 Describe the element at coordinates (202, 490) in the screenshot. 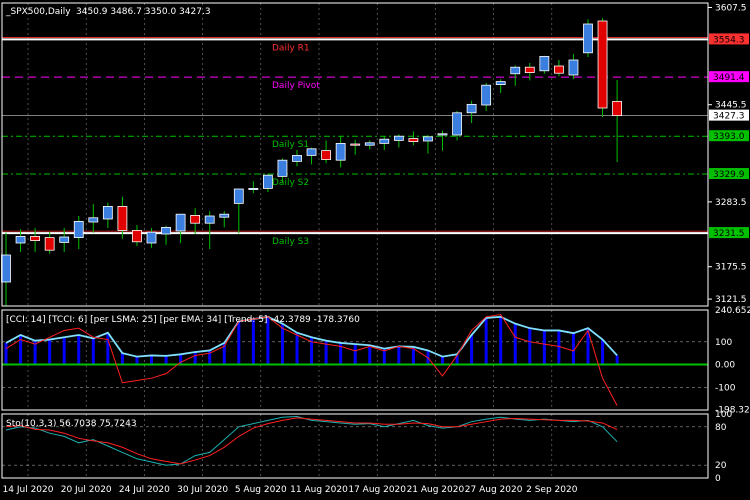

I see `x-label-3: 30 Jul 2020` at that location.